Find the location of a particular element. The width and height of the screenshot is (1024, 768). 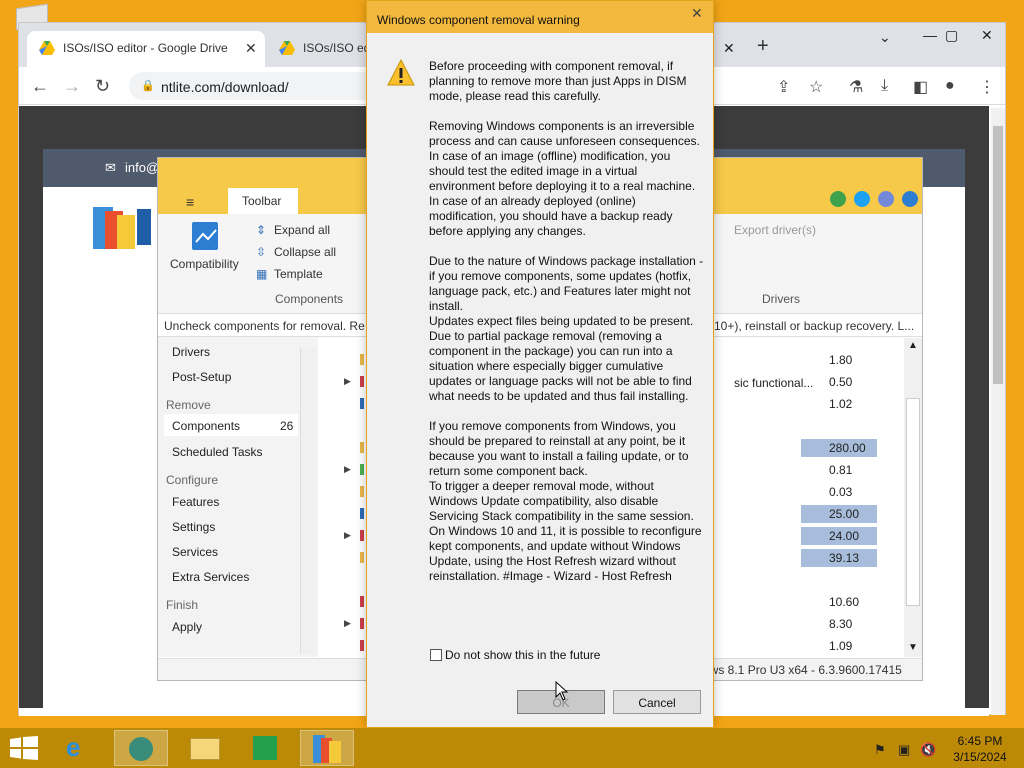

info-text: Uncheck components for removal. Re is located at coordinates (264, 326).